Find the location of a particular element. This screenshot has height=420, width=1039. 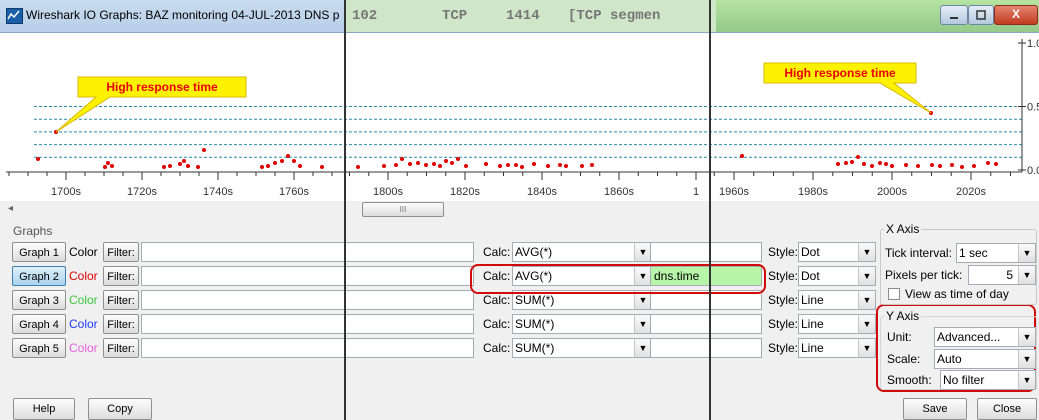

help-button: Help is located at coordinates (44, 409).